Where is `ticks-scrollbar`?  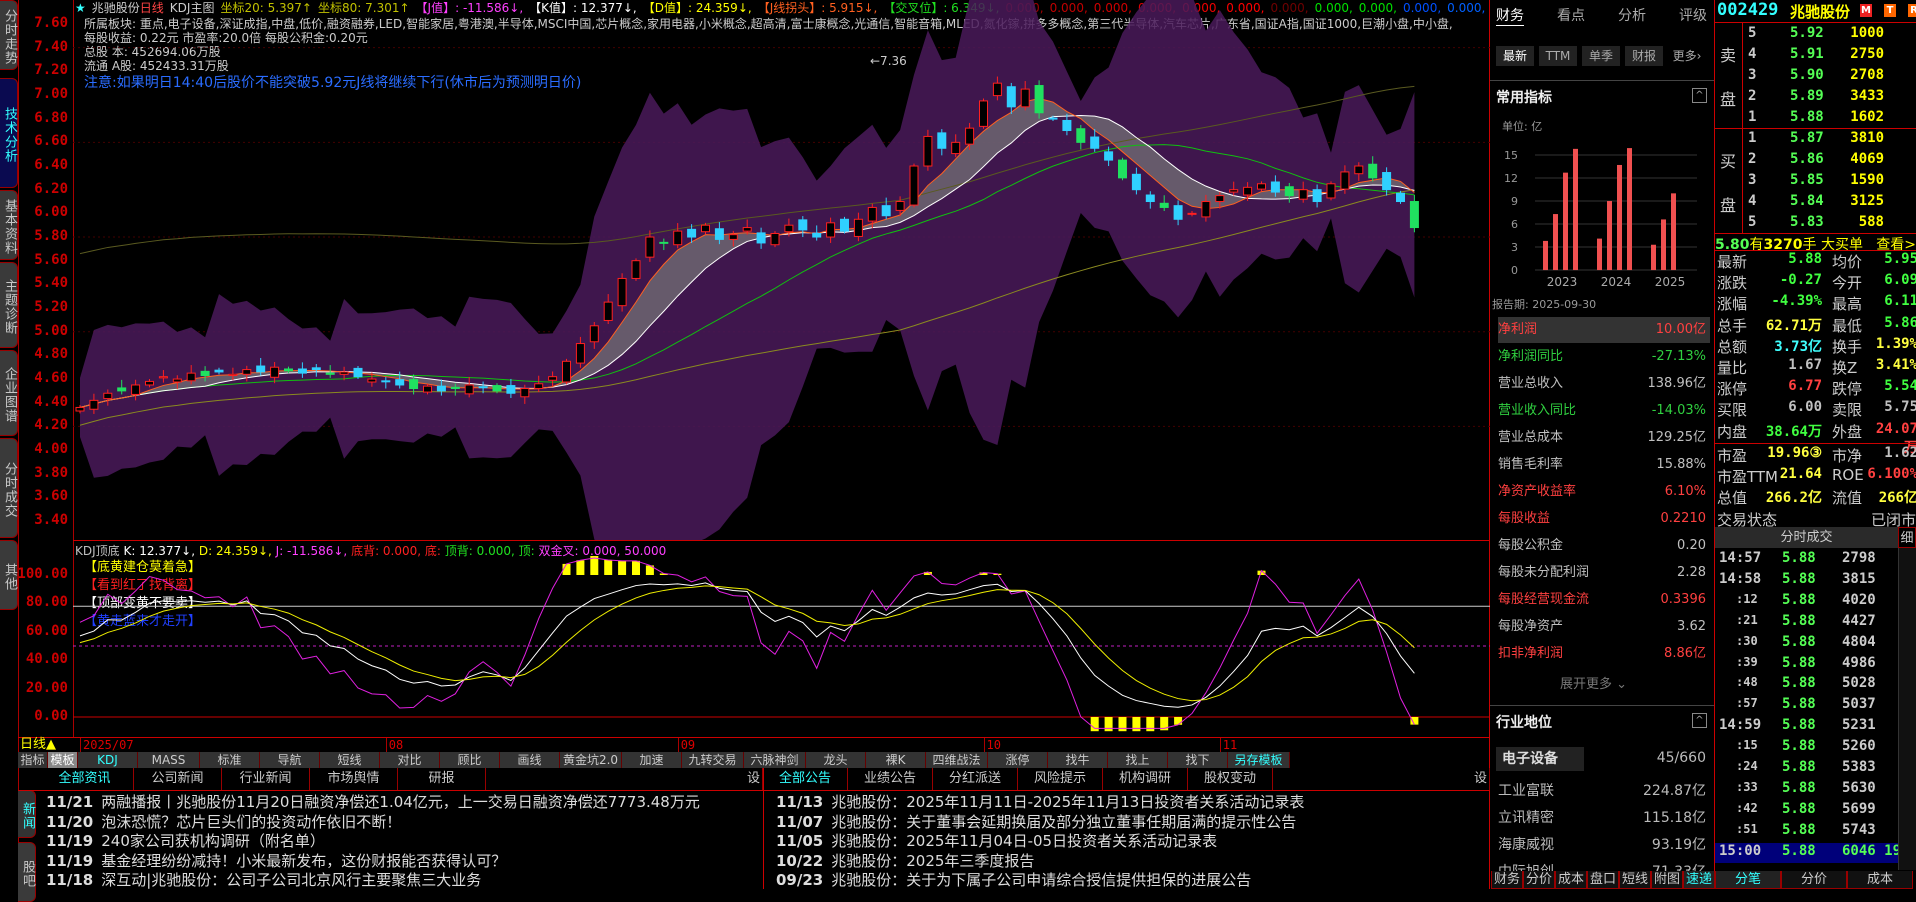
ticks-scrollbar is located at coordinates (1907, 709).